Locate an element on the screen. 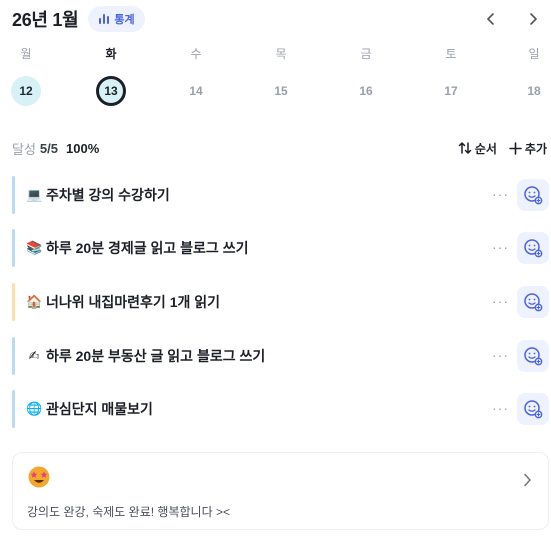 This screenshot has height=538, width=551. add-label: 추가 is located at coordinates (535, 148).